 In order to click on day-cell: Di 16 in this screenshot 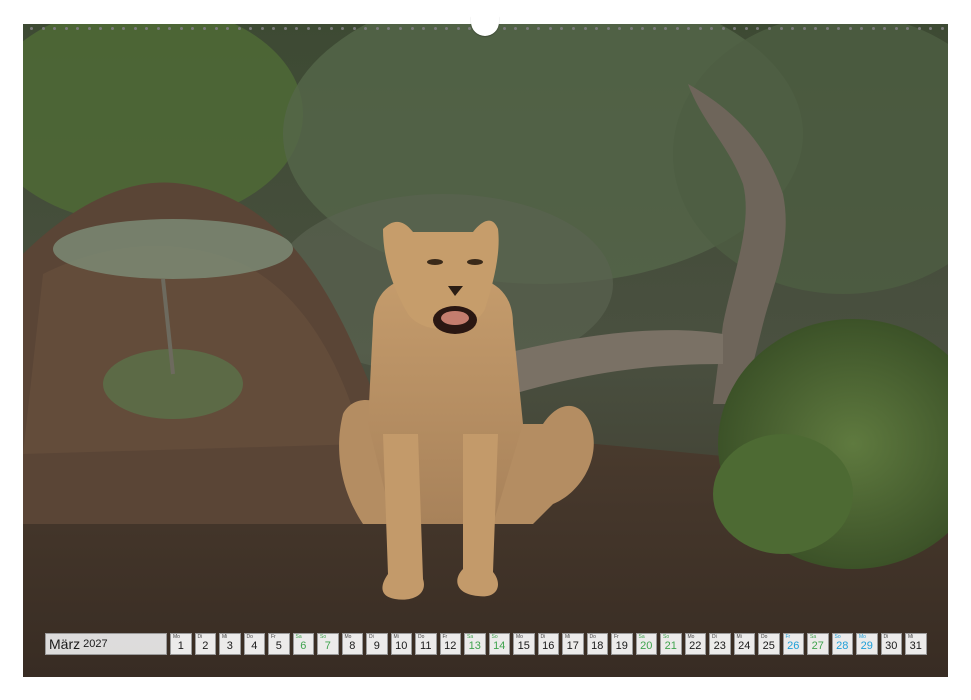, I will do `click(548, 644)`.